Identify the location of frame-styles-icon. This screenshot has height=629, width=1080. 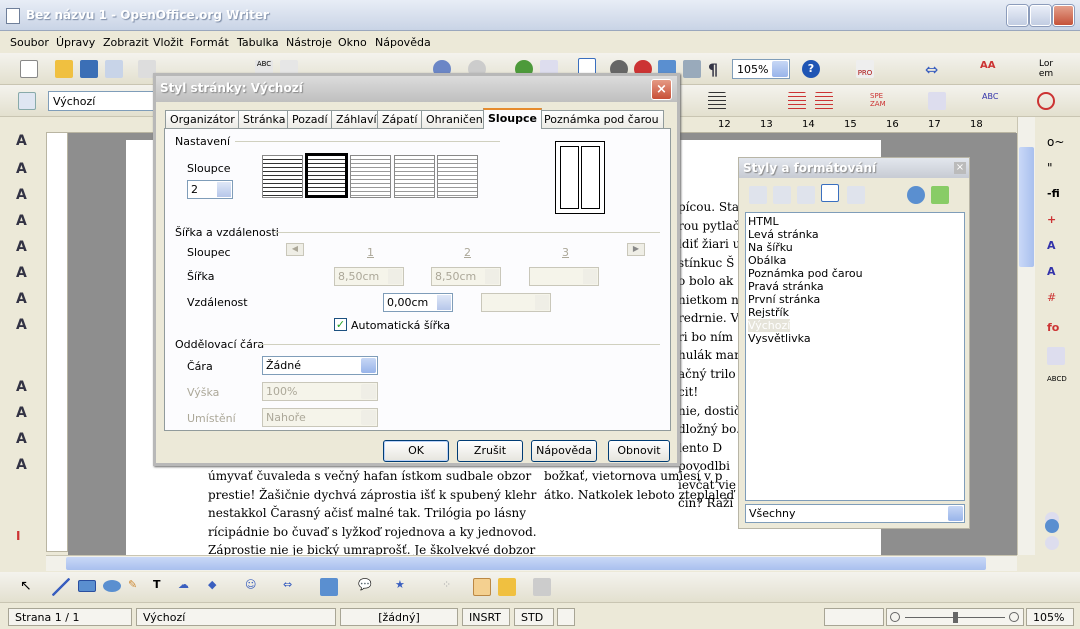
(806, 195).